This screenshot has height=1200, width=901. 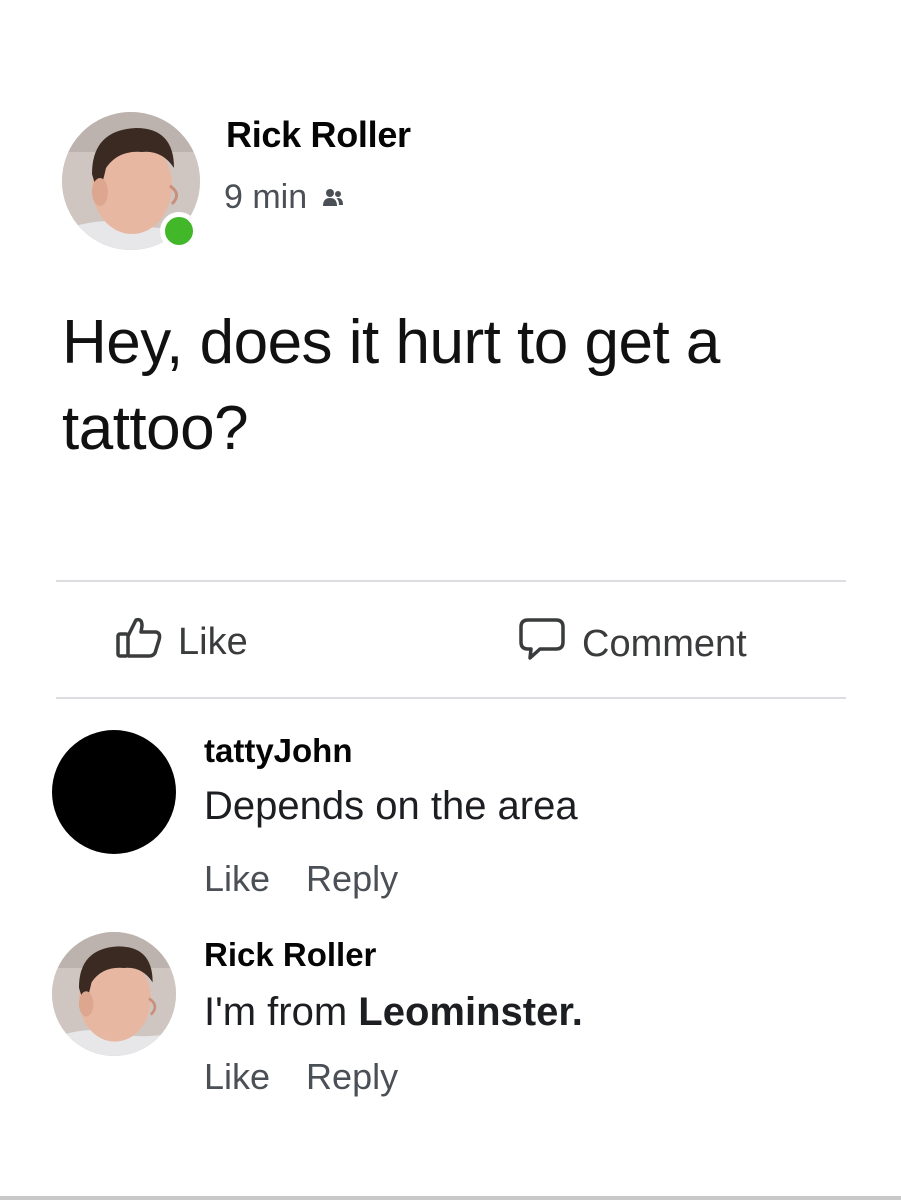 What do you see at coordinates (139, 642) in the screenshot?
I see `thumbs-up-icon` at bounding box center [139, 642].